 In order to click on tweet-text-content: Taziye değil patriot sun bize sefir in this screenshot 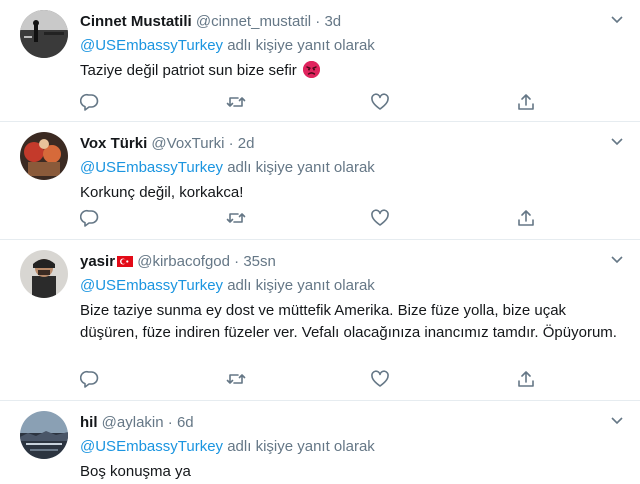, I will do `click(188, 70)`.